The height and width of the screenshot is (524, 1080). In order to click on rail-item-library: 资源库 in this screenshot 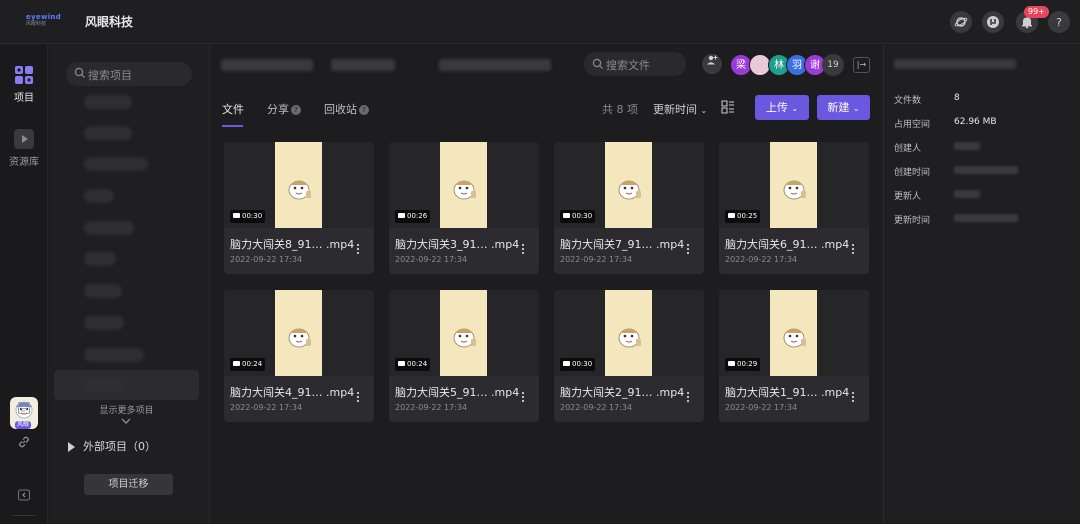, I will do `click(24, 148)`.